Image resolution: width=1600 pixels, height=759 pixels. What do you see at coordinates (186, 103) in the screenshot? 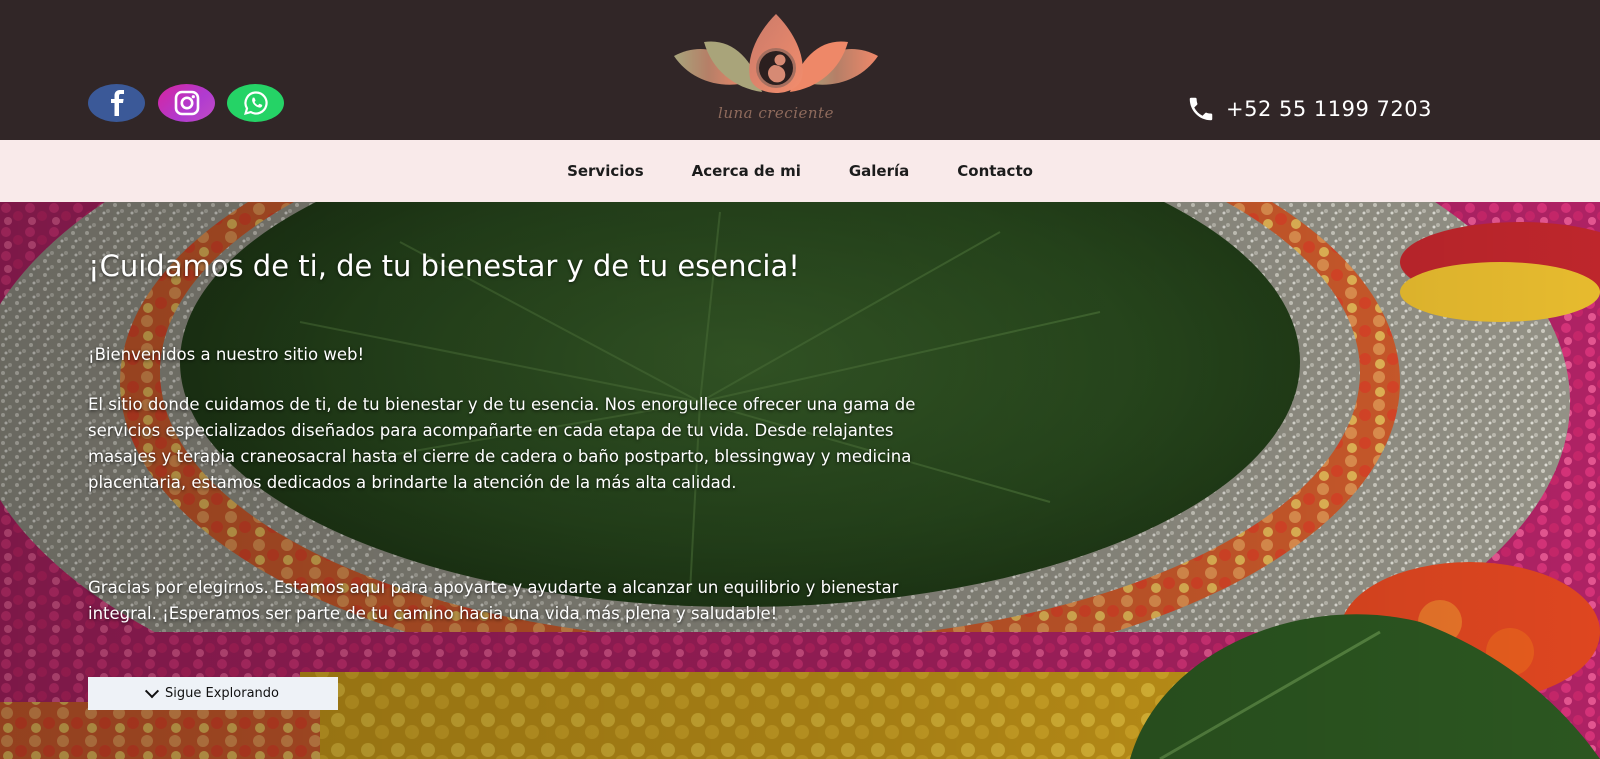
I see `instagram-icon` at bounding box center [186, 103].